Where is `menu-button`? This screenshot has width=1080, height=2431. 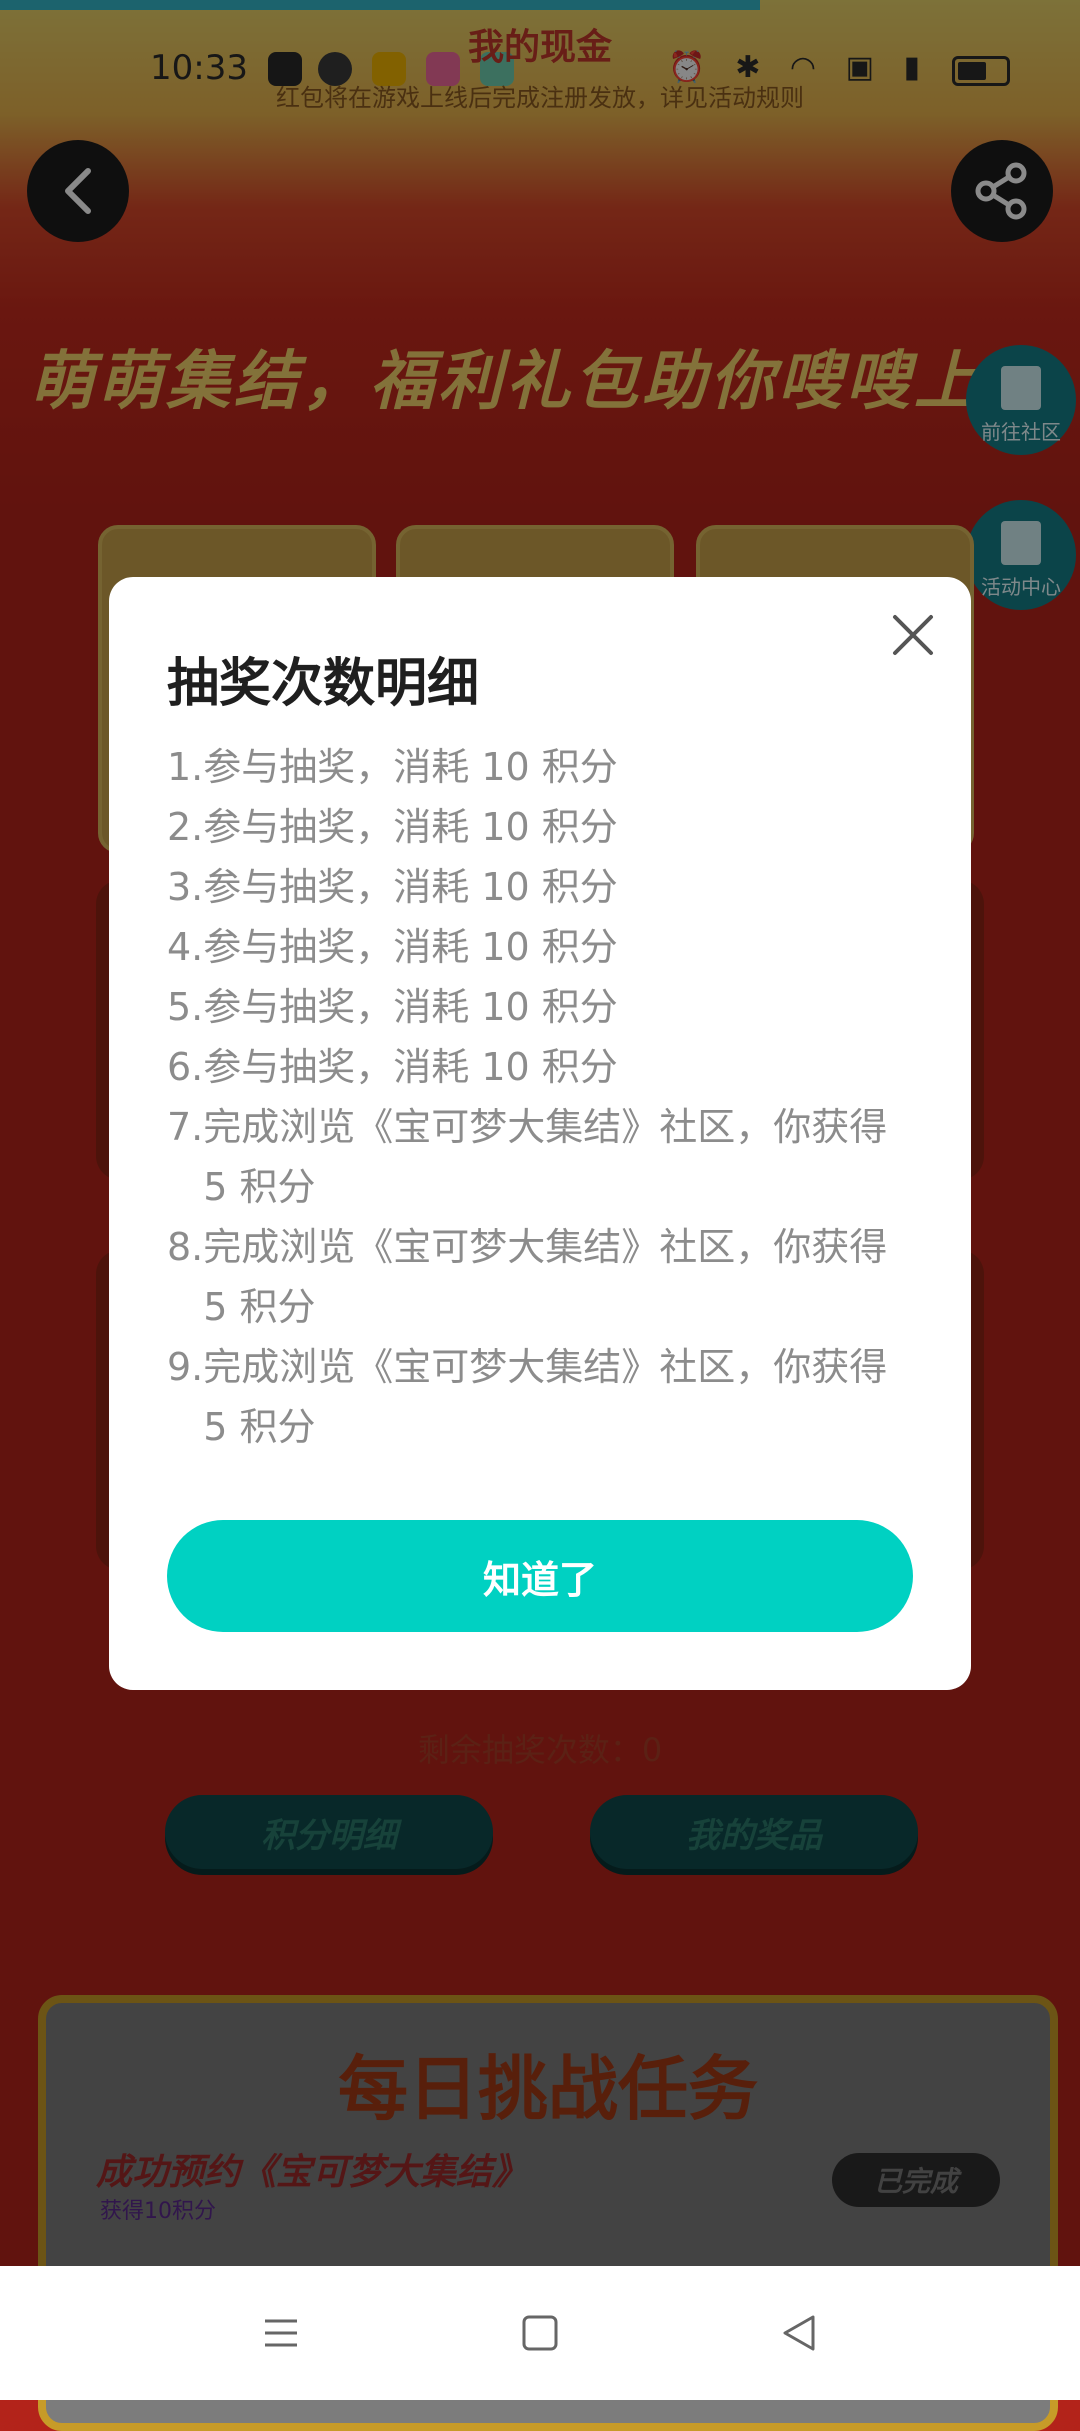
menu-button is located at coordinates (281, 2333).